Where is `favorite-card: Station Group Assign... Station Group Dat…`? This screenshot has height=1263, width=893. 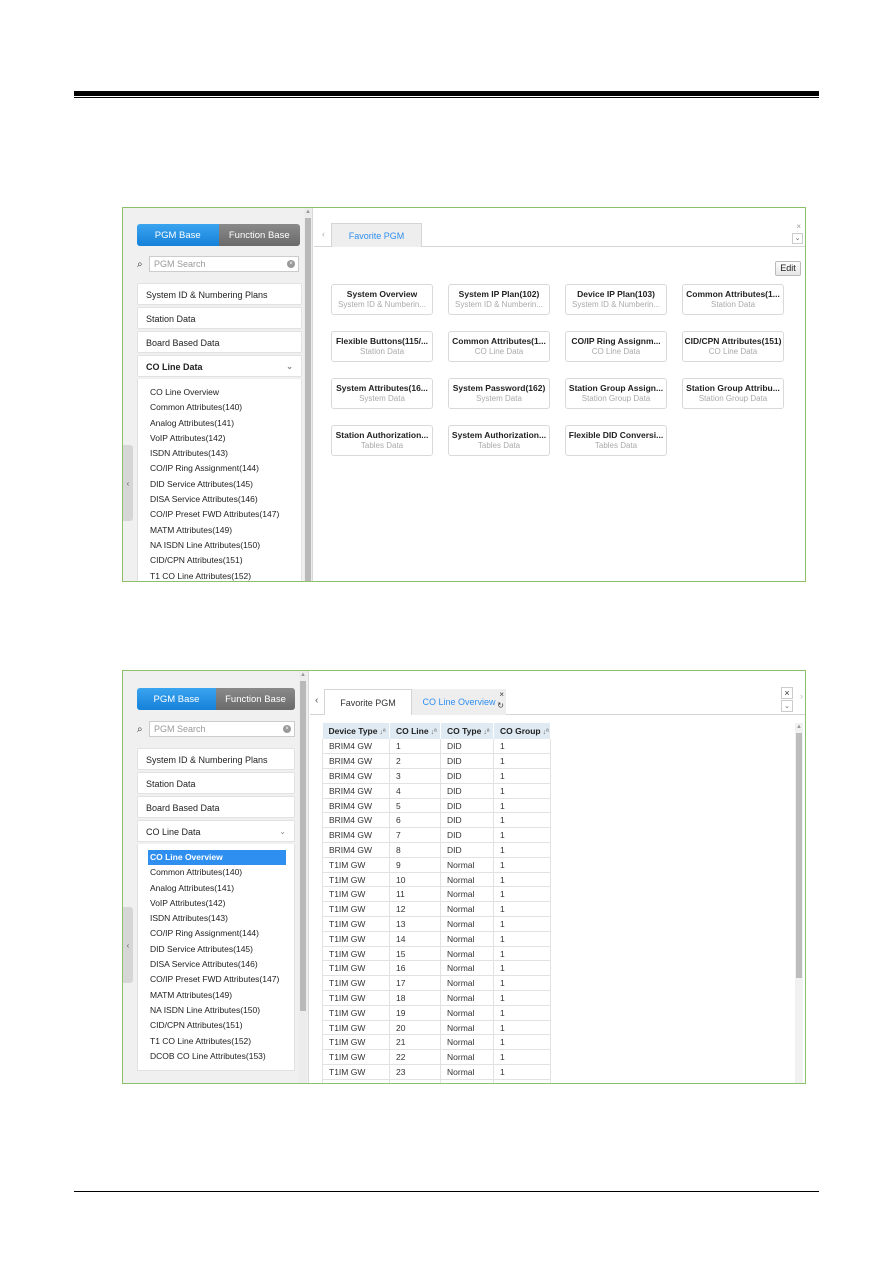 favorite-card: Station Group Assign... Station Group Dat… is located at coordinates (616, 393).